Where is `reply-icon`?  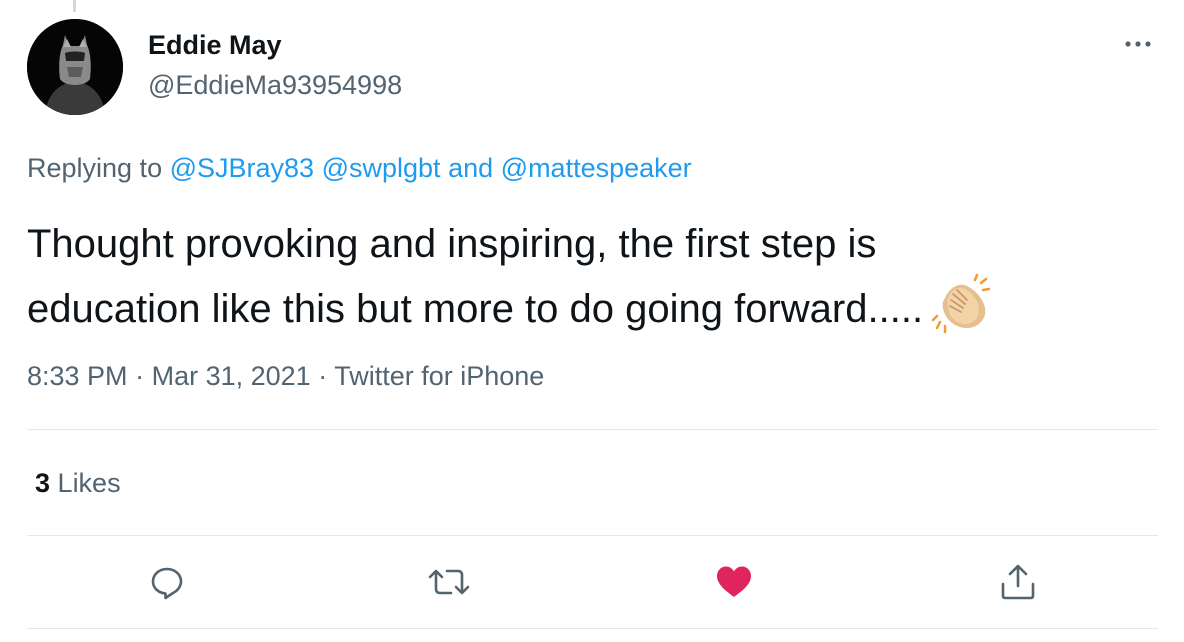
reply-icon is located at coordinates (167, 583).